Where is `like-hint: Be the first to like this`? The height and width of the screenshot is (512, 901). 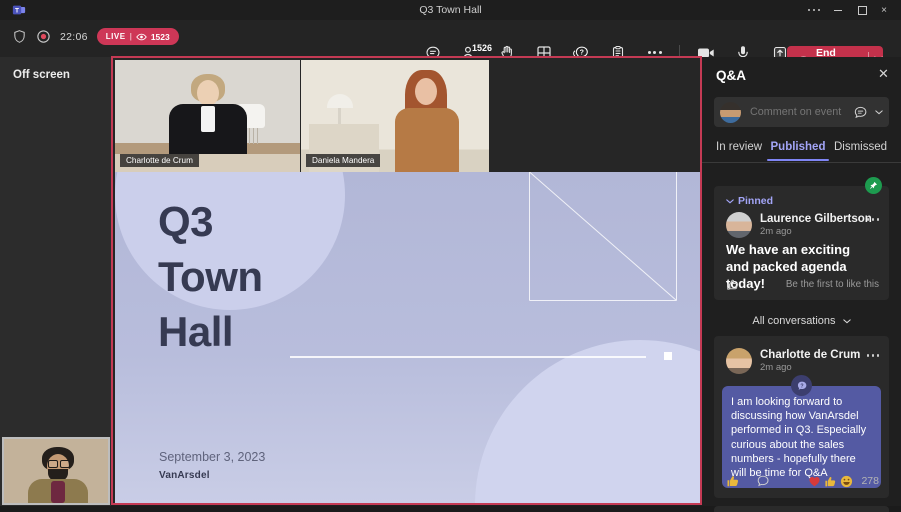
like-hint: Be the first to like this is located at coordinates (832, 284).